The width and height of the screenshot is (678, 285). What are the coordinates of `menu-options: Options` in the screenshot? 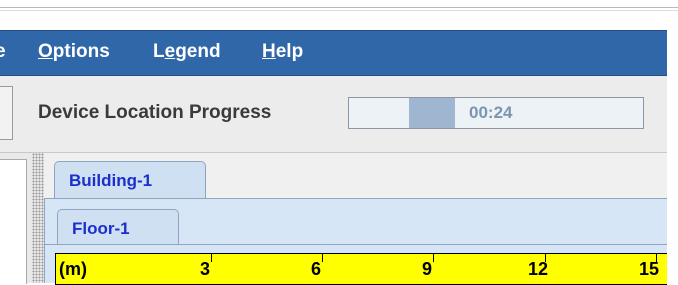 It's located at (74, 52).